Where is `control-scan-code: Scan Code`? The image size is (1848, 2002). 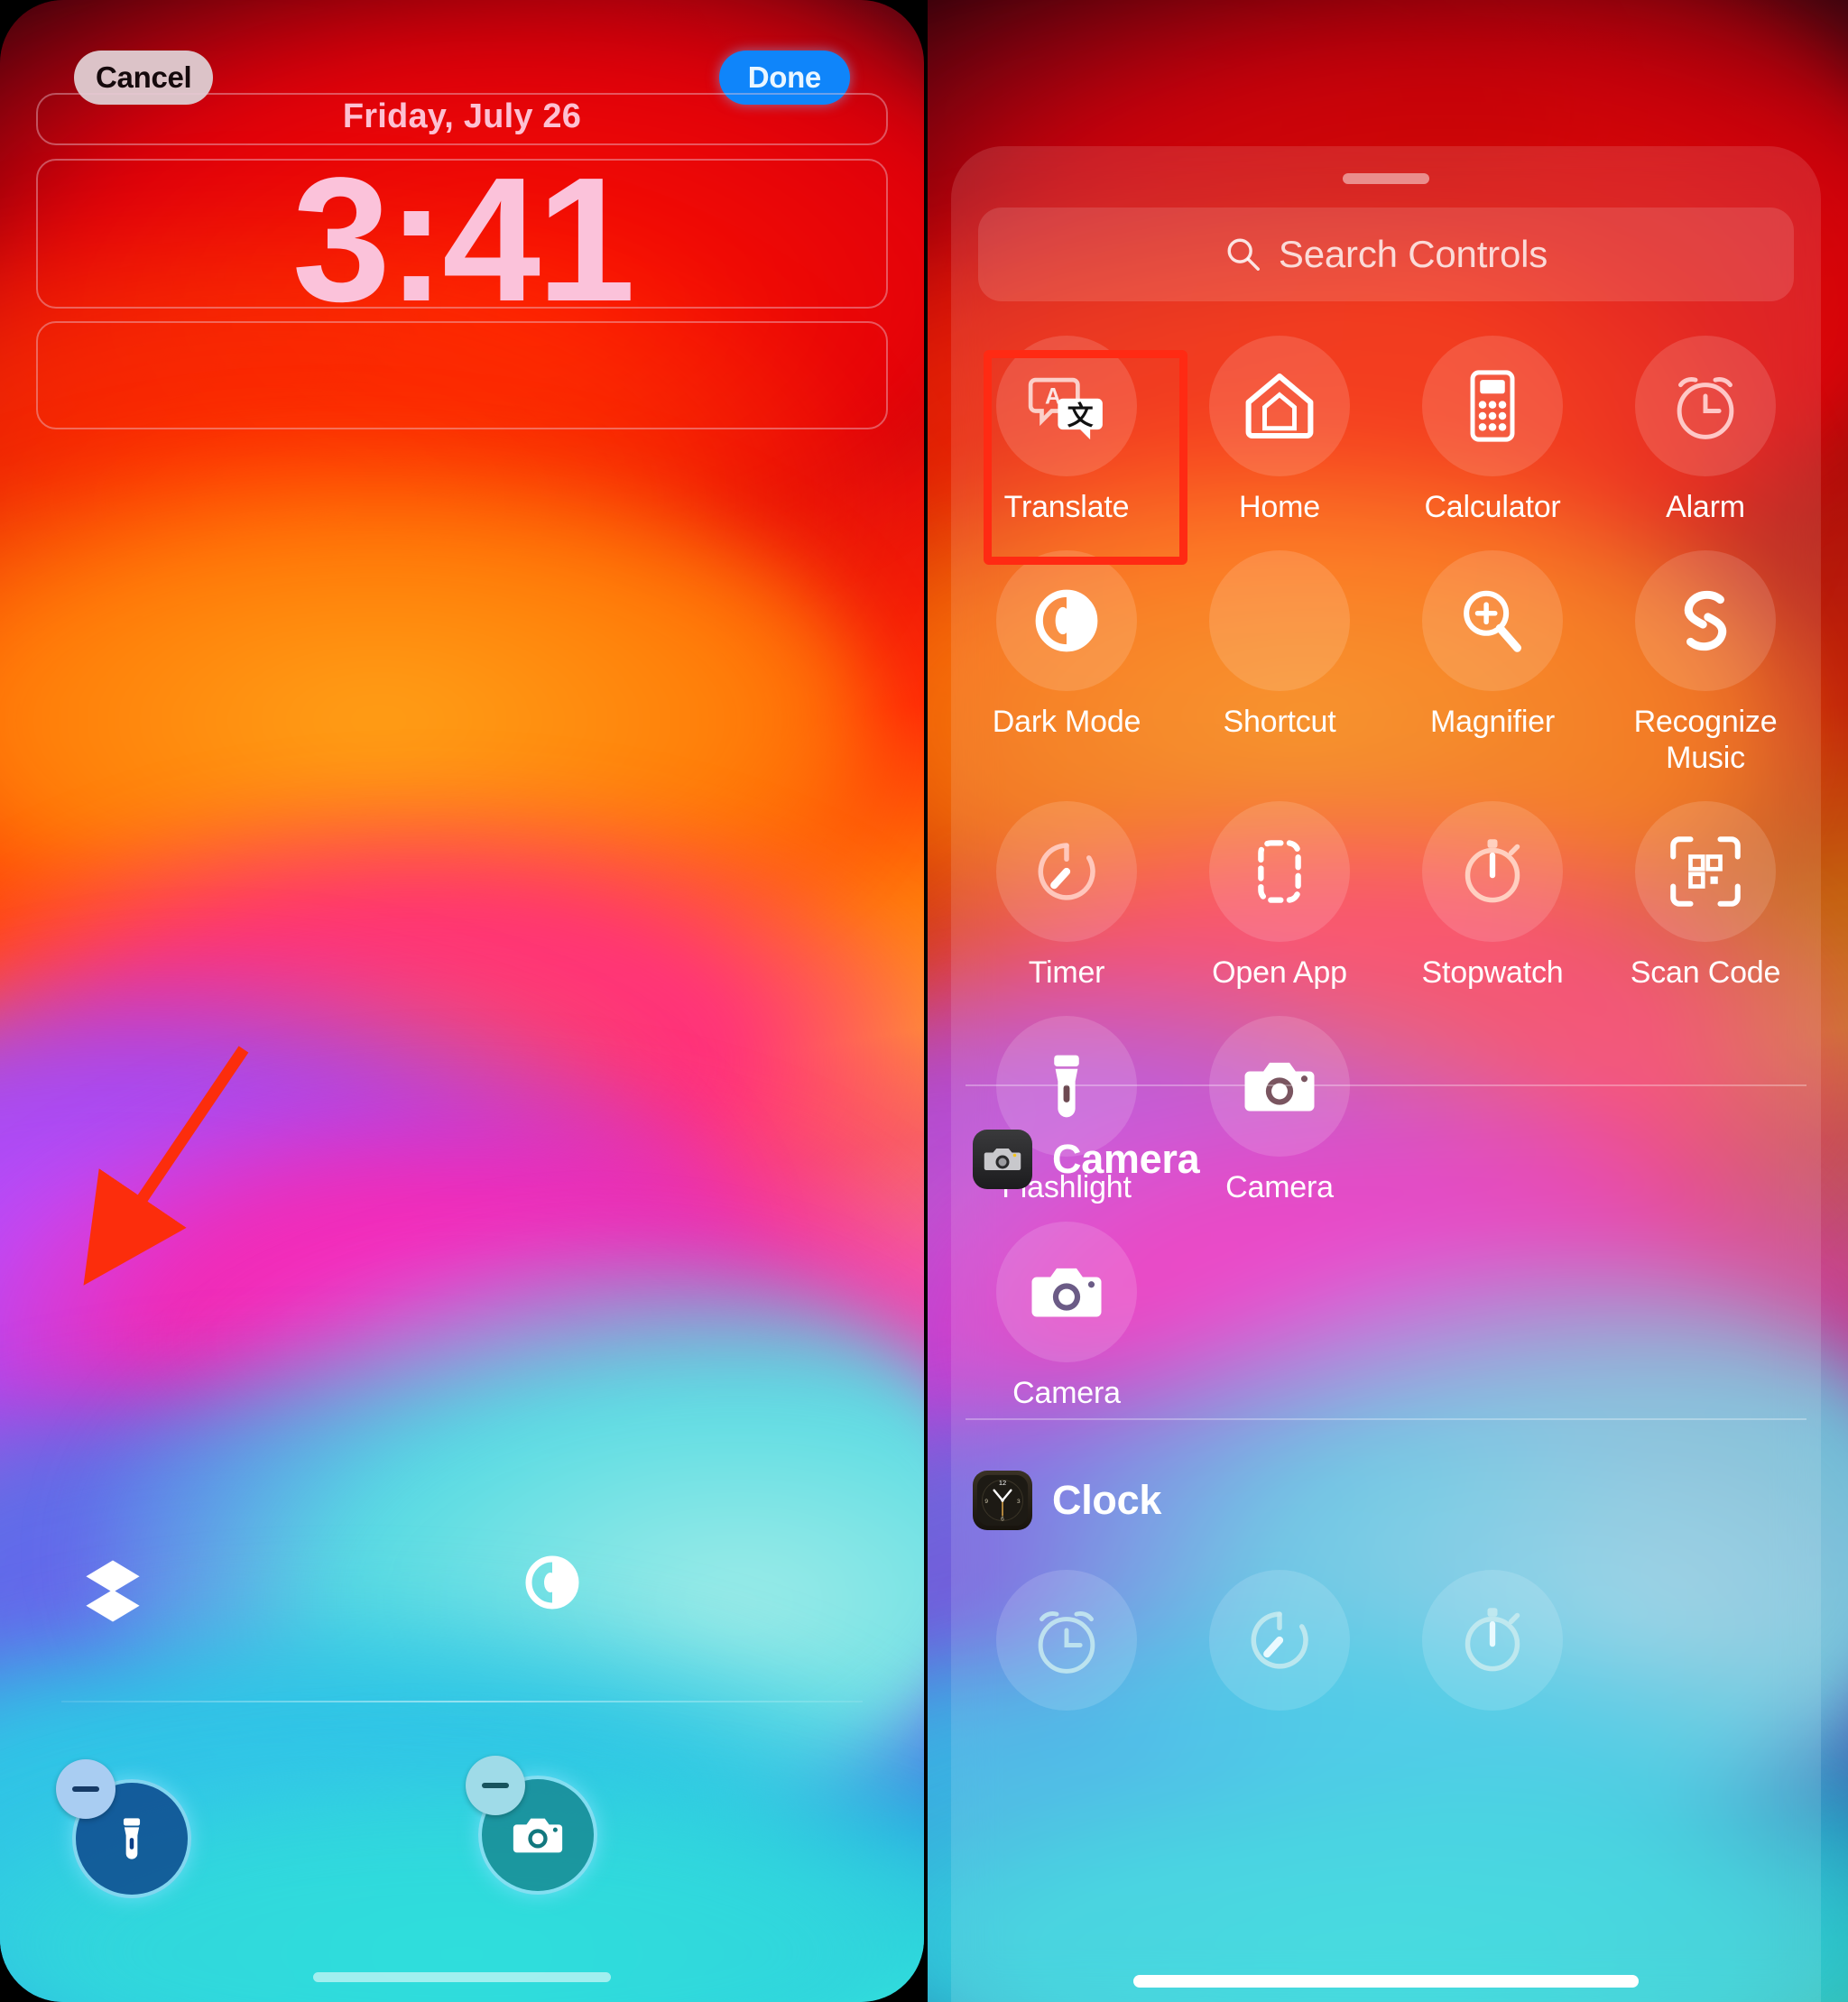 control-scan-code: Scan Code is located at coordinates (1705, 896).